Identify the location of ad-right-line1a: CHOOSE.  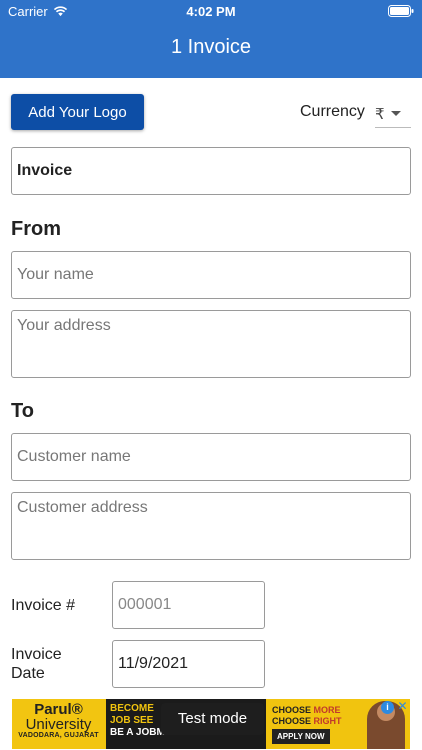
(293, 710).